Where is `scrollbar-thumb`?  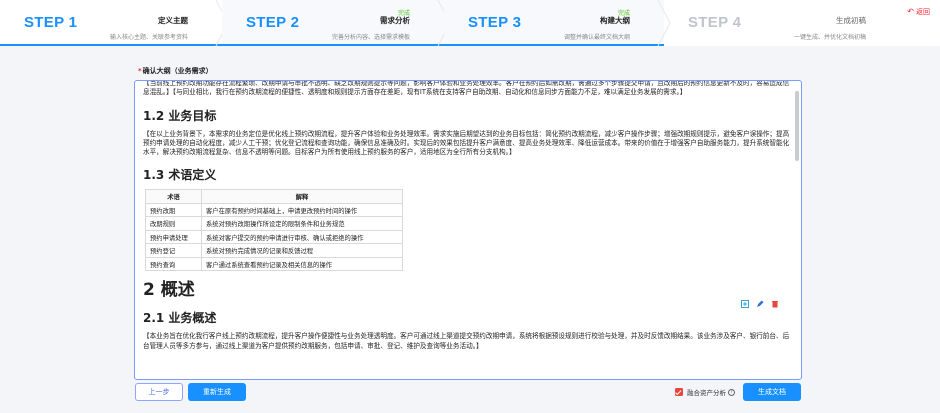 scrollbar-thumb is located at coordinates (797, 126).